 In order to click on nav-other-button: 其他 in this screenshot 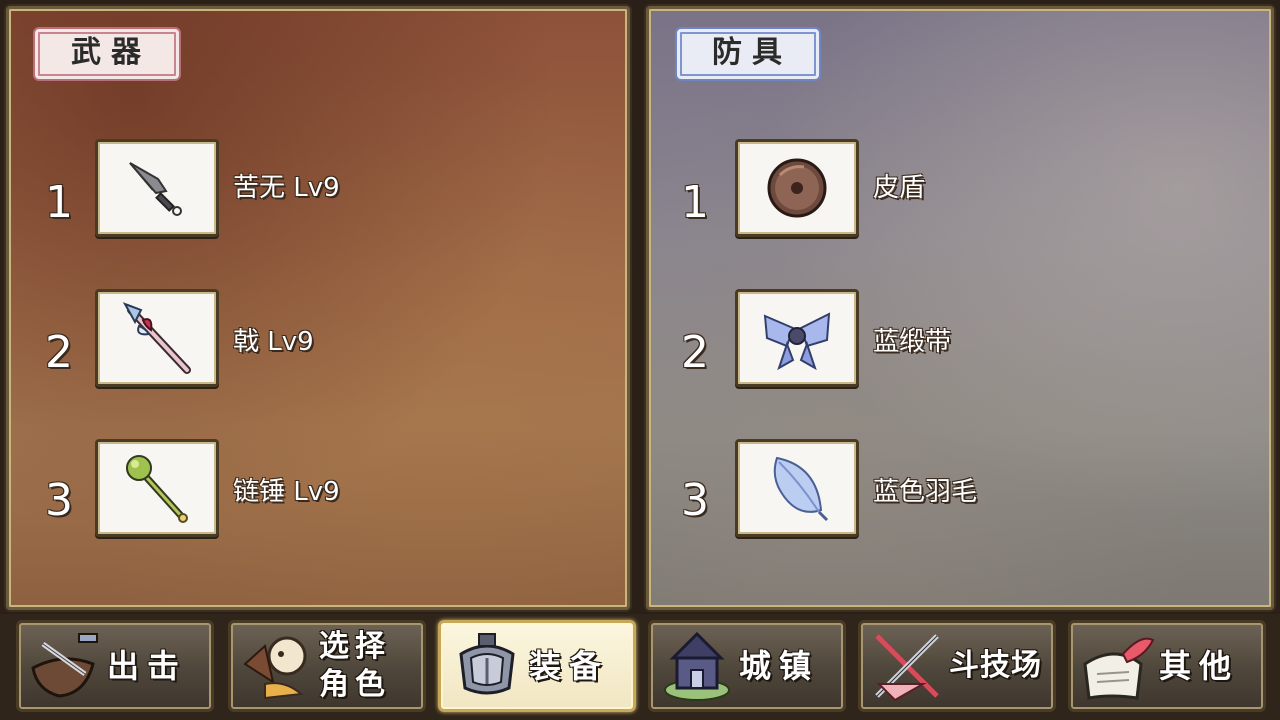, I will do `click(1167, 666)`.